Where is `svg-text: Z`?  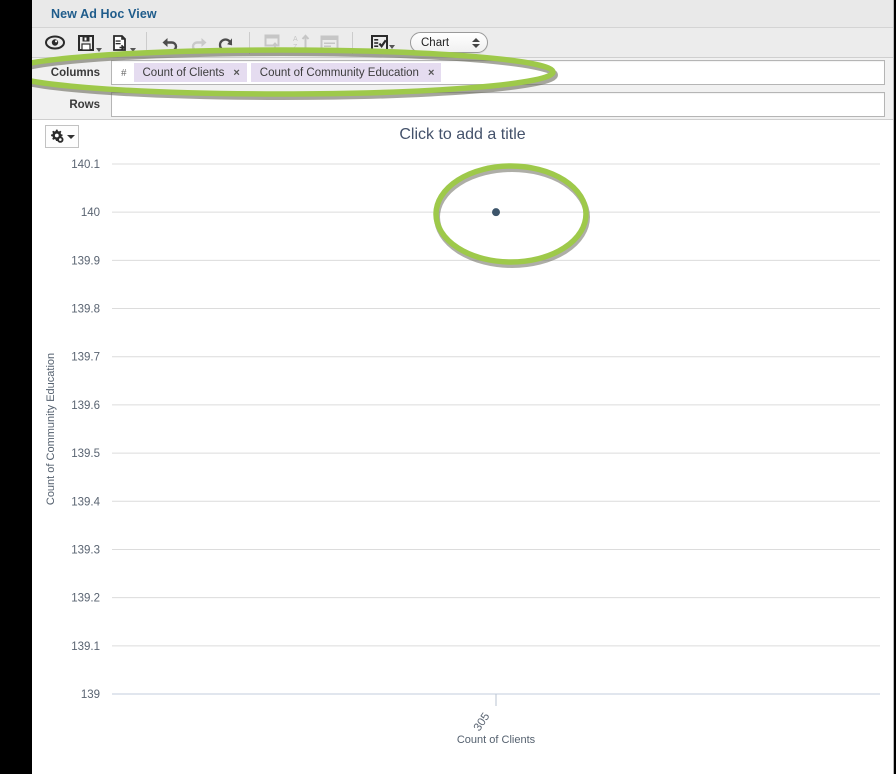
svg-text: Z is located at coordinates (295, 47).